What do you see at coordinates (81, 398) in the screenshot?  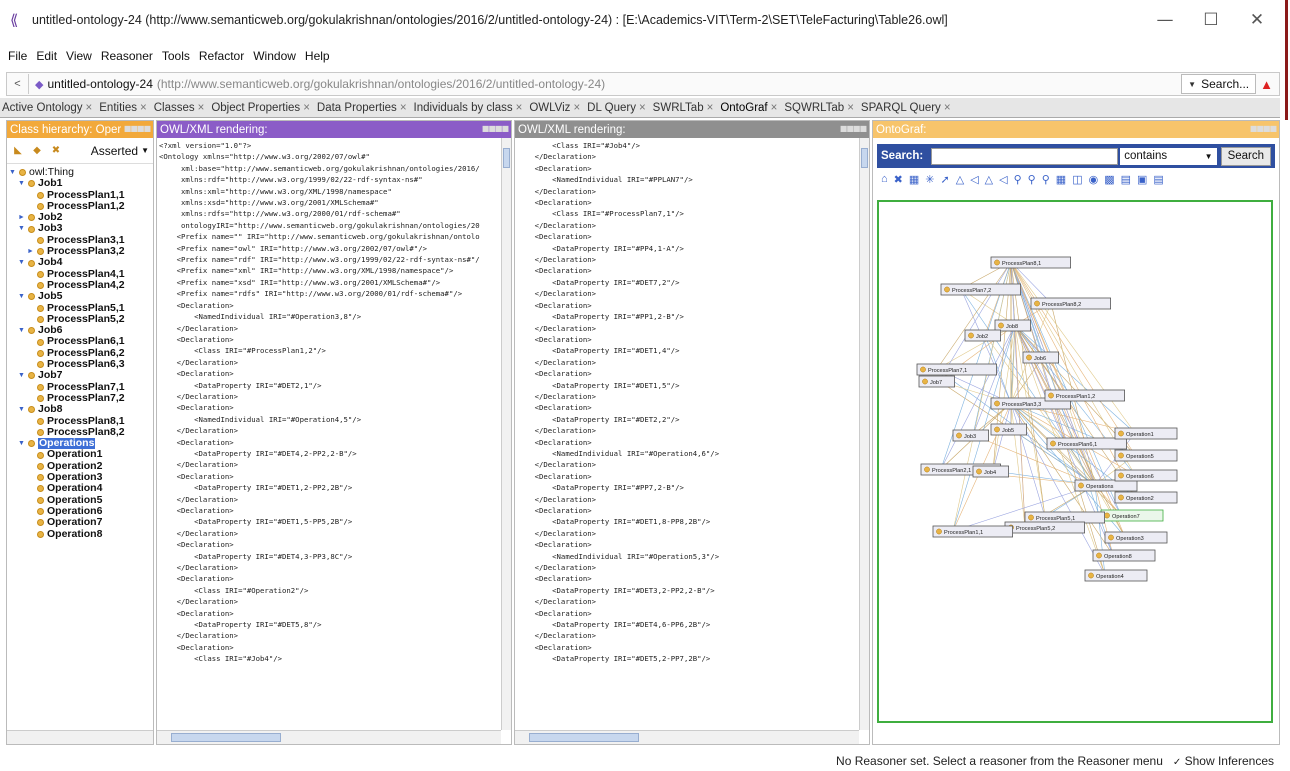 I see `tree-node: ProcessPlan7,2` at bounding box center [81, 398].